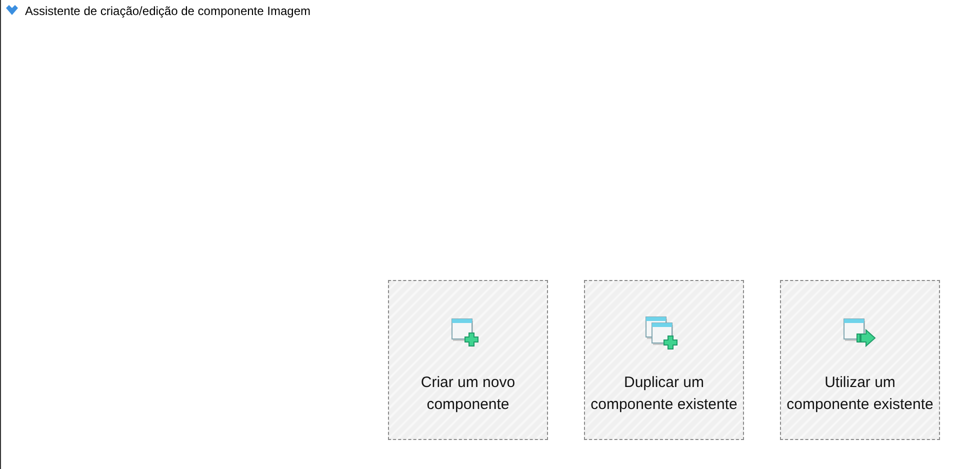  I want to click on window-title: Assistente de criação/edição de componente Imagem, so click(167, 11).